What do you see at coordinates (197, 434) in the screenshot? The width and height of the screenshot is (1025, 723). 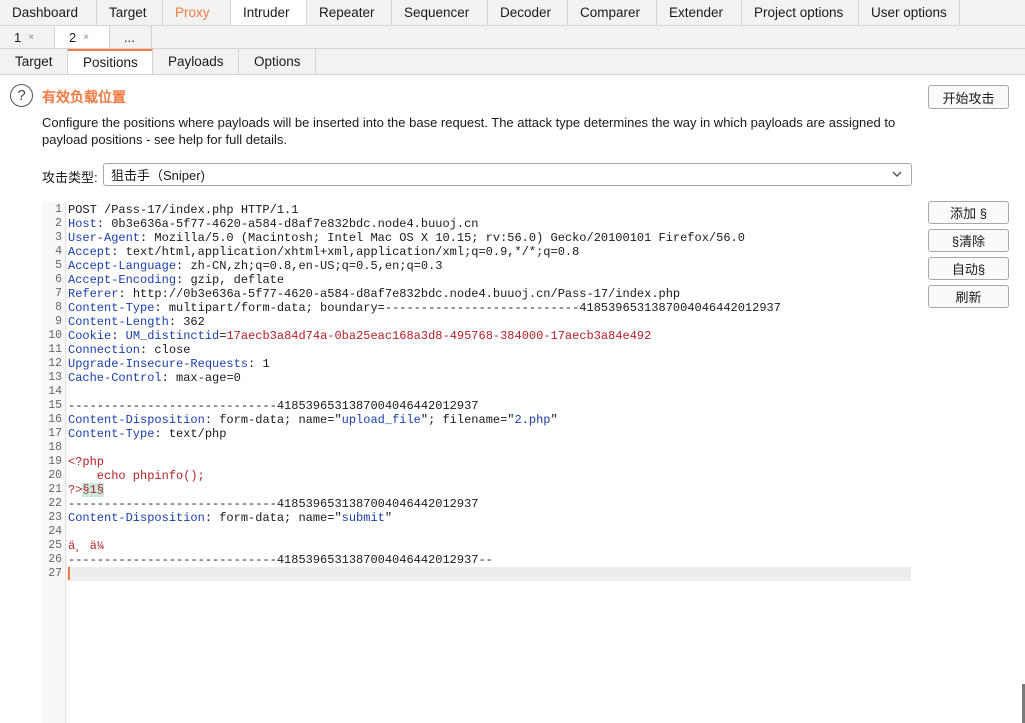 I see `header-value: text/php` at bounding box center [197, 434].